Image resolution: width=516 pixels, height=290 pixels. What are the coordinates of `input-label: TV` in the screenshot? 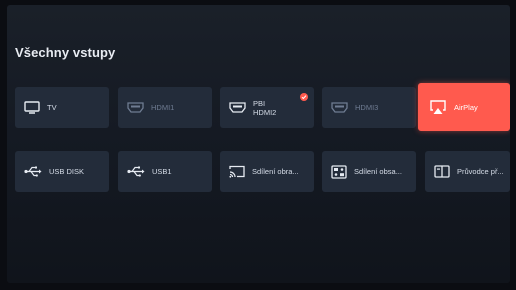 It's located at (52, 107).